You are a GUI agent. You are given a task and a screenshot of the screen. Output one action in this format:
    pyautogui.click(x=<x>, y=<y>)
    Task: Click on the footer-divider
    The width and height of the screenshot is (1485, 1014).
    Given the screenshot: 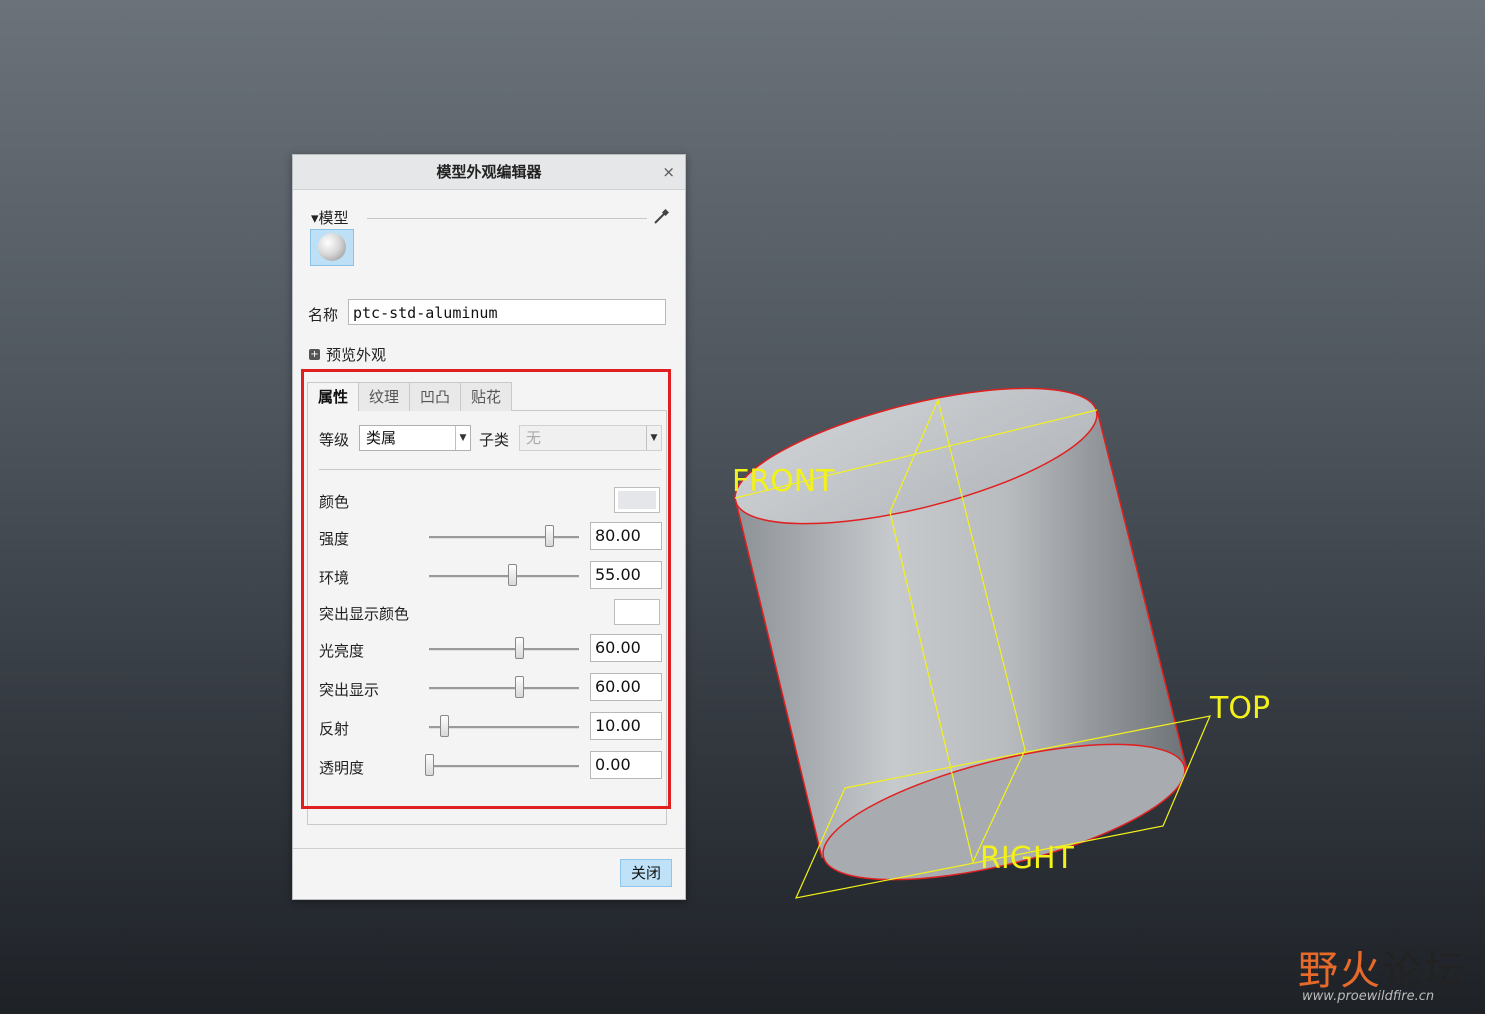 What is the action you would take?
    pyautogui.click(x=489, y=848)
    